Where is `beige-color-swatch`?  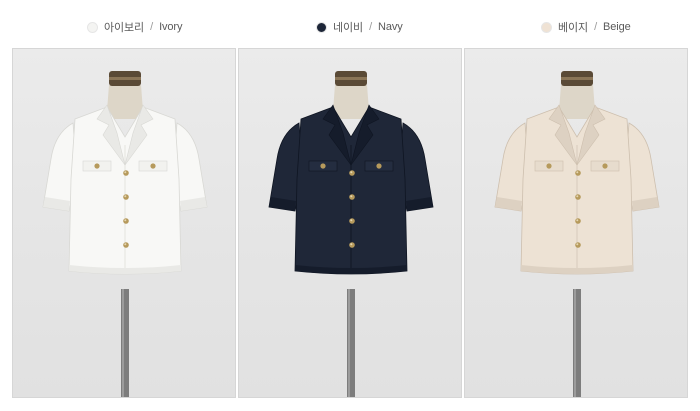 beige-color-swatch is located at coordinates (546, 27).